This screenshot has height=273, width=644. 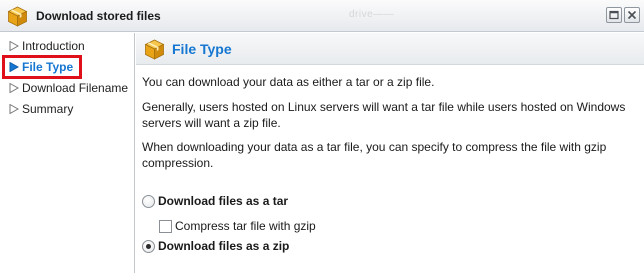 I want to click on nav-item-download-filename: Download Filename, so click(x=71, y=88).